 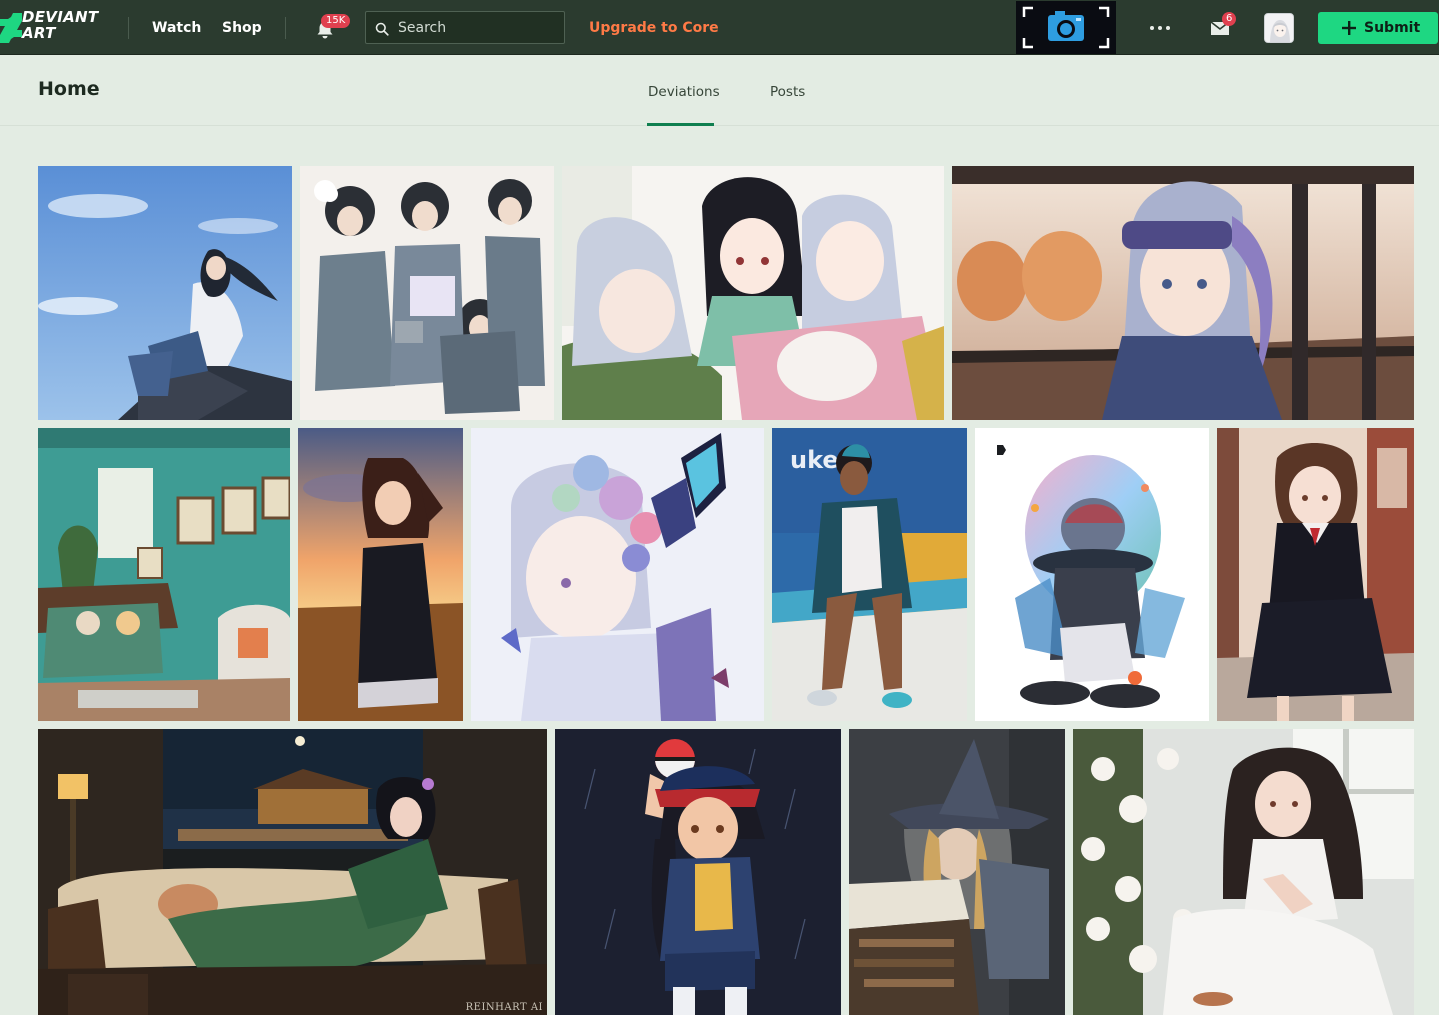 What do you see at coordinates (1349, 28) in the screenshot?
I see `plus-icon` at bounding box center [1349, 28].